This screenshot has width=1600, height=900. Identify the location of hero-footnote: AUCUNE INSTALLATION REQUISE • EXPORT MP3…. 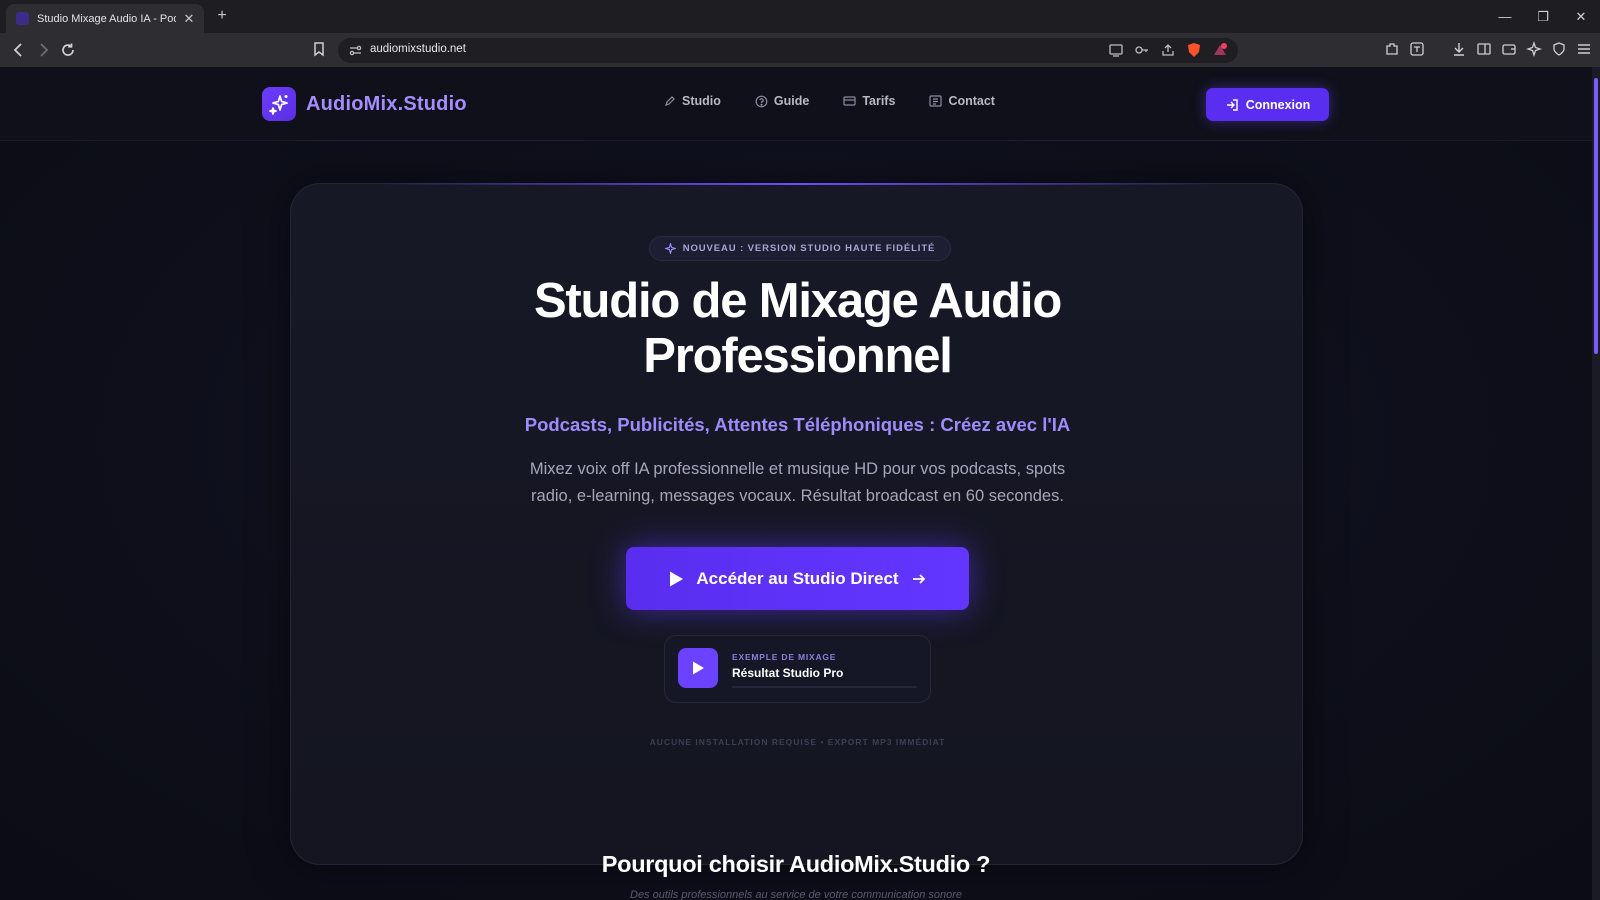
(797, 742).